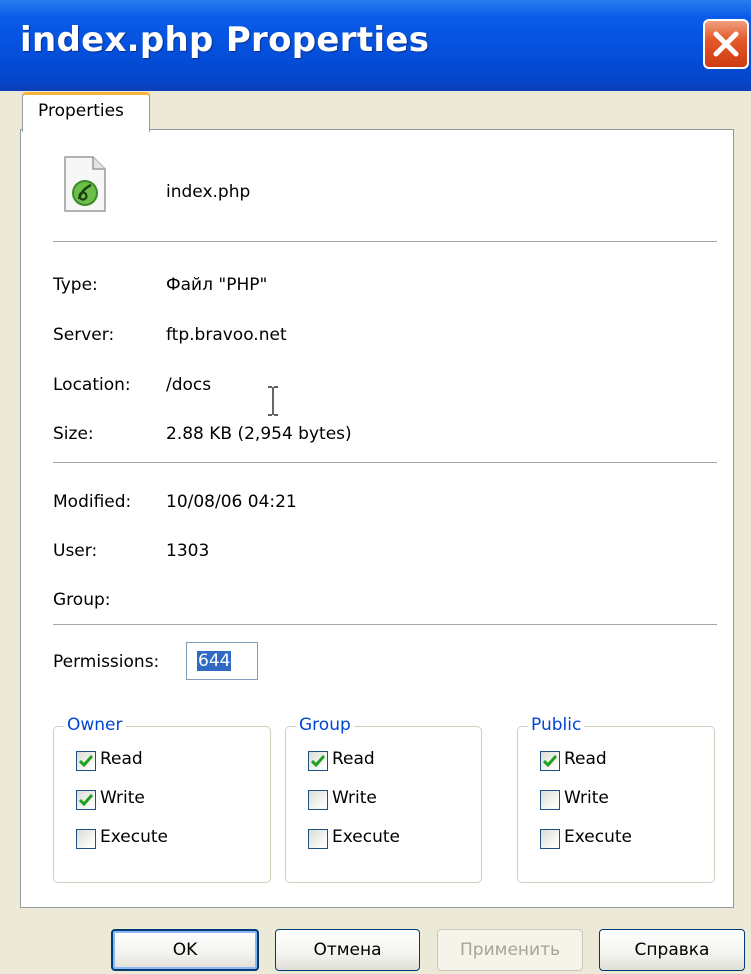 The height and width of the screenshot is (974, 751). What do you see at coordinates (325, 725) in the screenshot?
I see `group-group-title: Group` at bounding box center [325, 725].